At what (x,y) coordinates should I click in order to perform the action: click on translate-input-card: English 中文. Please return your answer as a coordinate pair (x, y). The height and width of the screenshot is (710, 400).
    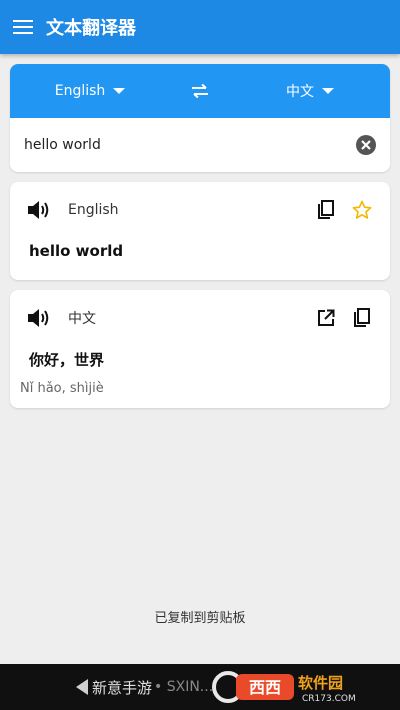
    Looking at the image, I should click on (200, 118).